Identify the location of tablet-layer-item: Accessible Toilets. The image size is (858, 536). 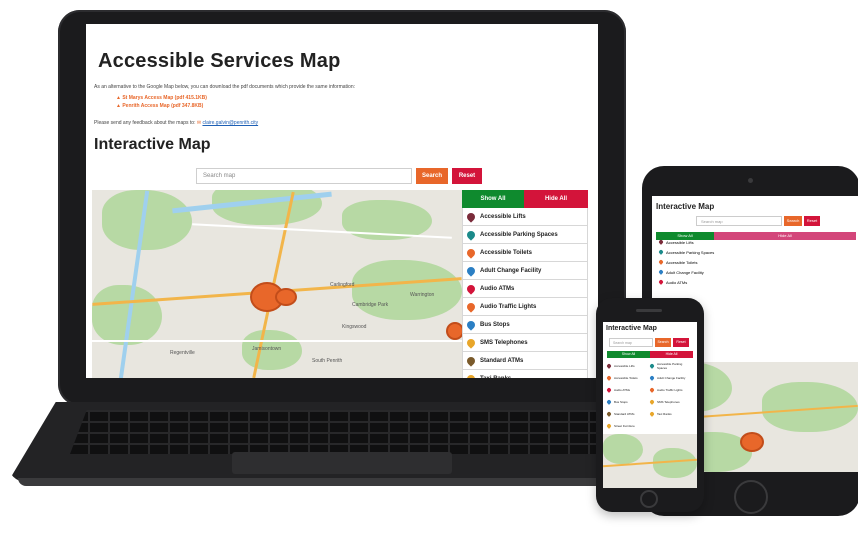
(756, 264).